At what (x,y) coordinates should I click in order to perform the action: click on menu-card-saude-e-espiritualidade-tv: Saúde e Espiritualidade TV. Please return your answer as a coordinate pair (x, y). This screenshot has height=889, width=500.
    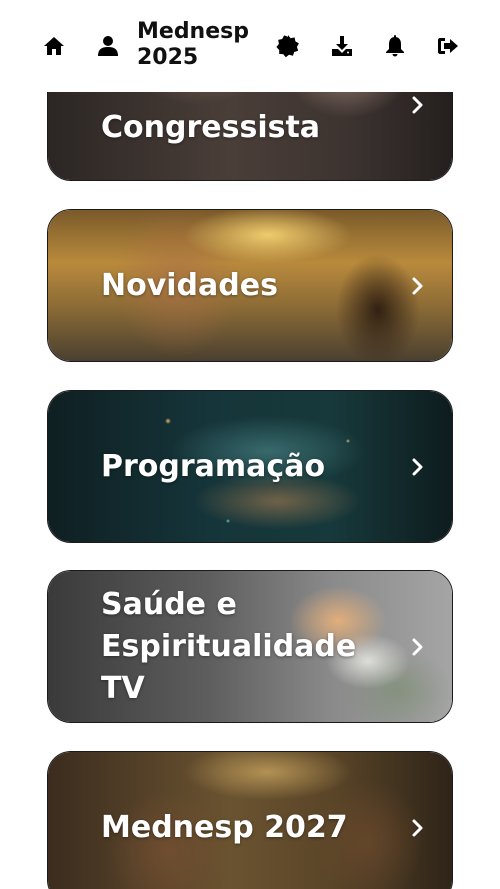
    Looking at the image, I should click on (250, 646).